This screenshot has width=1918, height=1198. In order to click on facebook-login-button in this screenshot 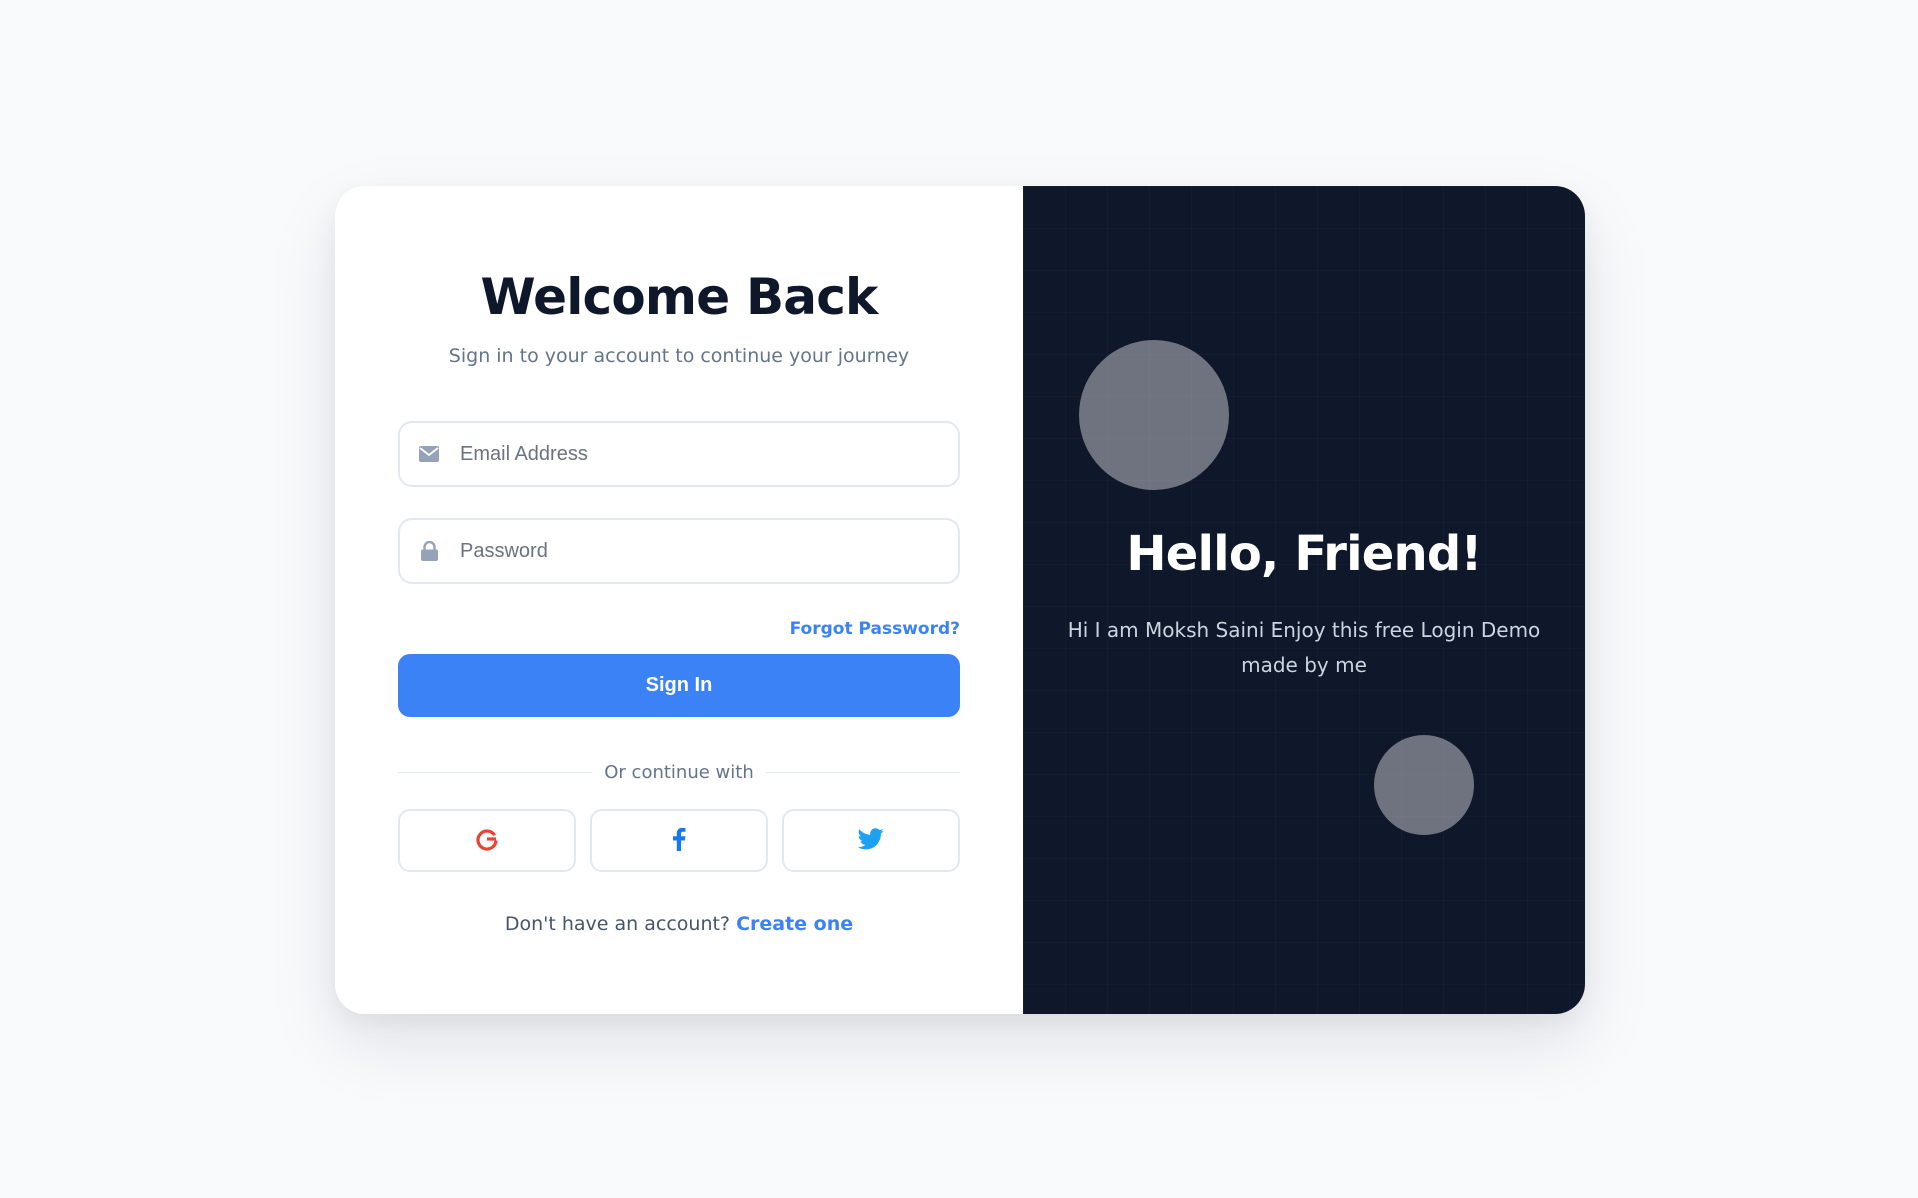, I will do `click(679, 840)`.